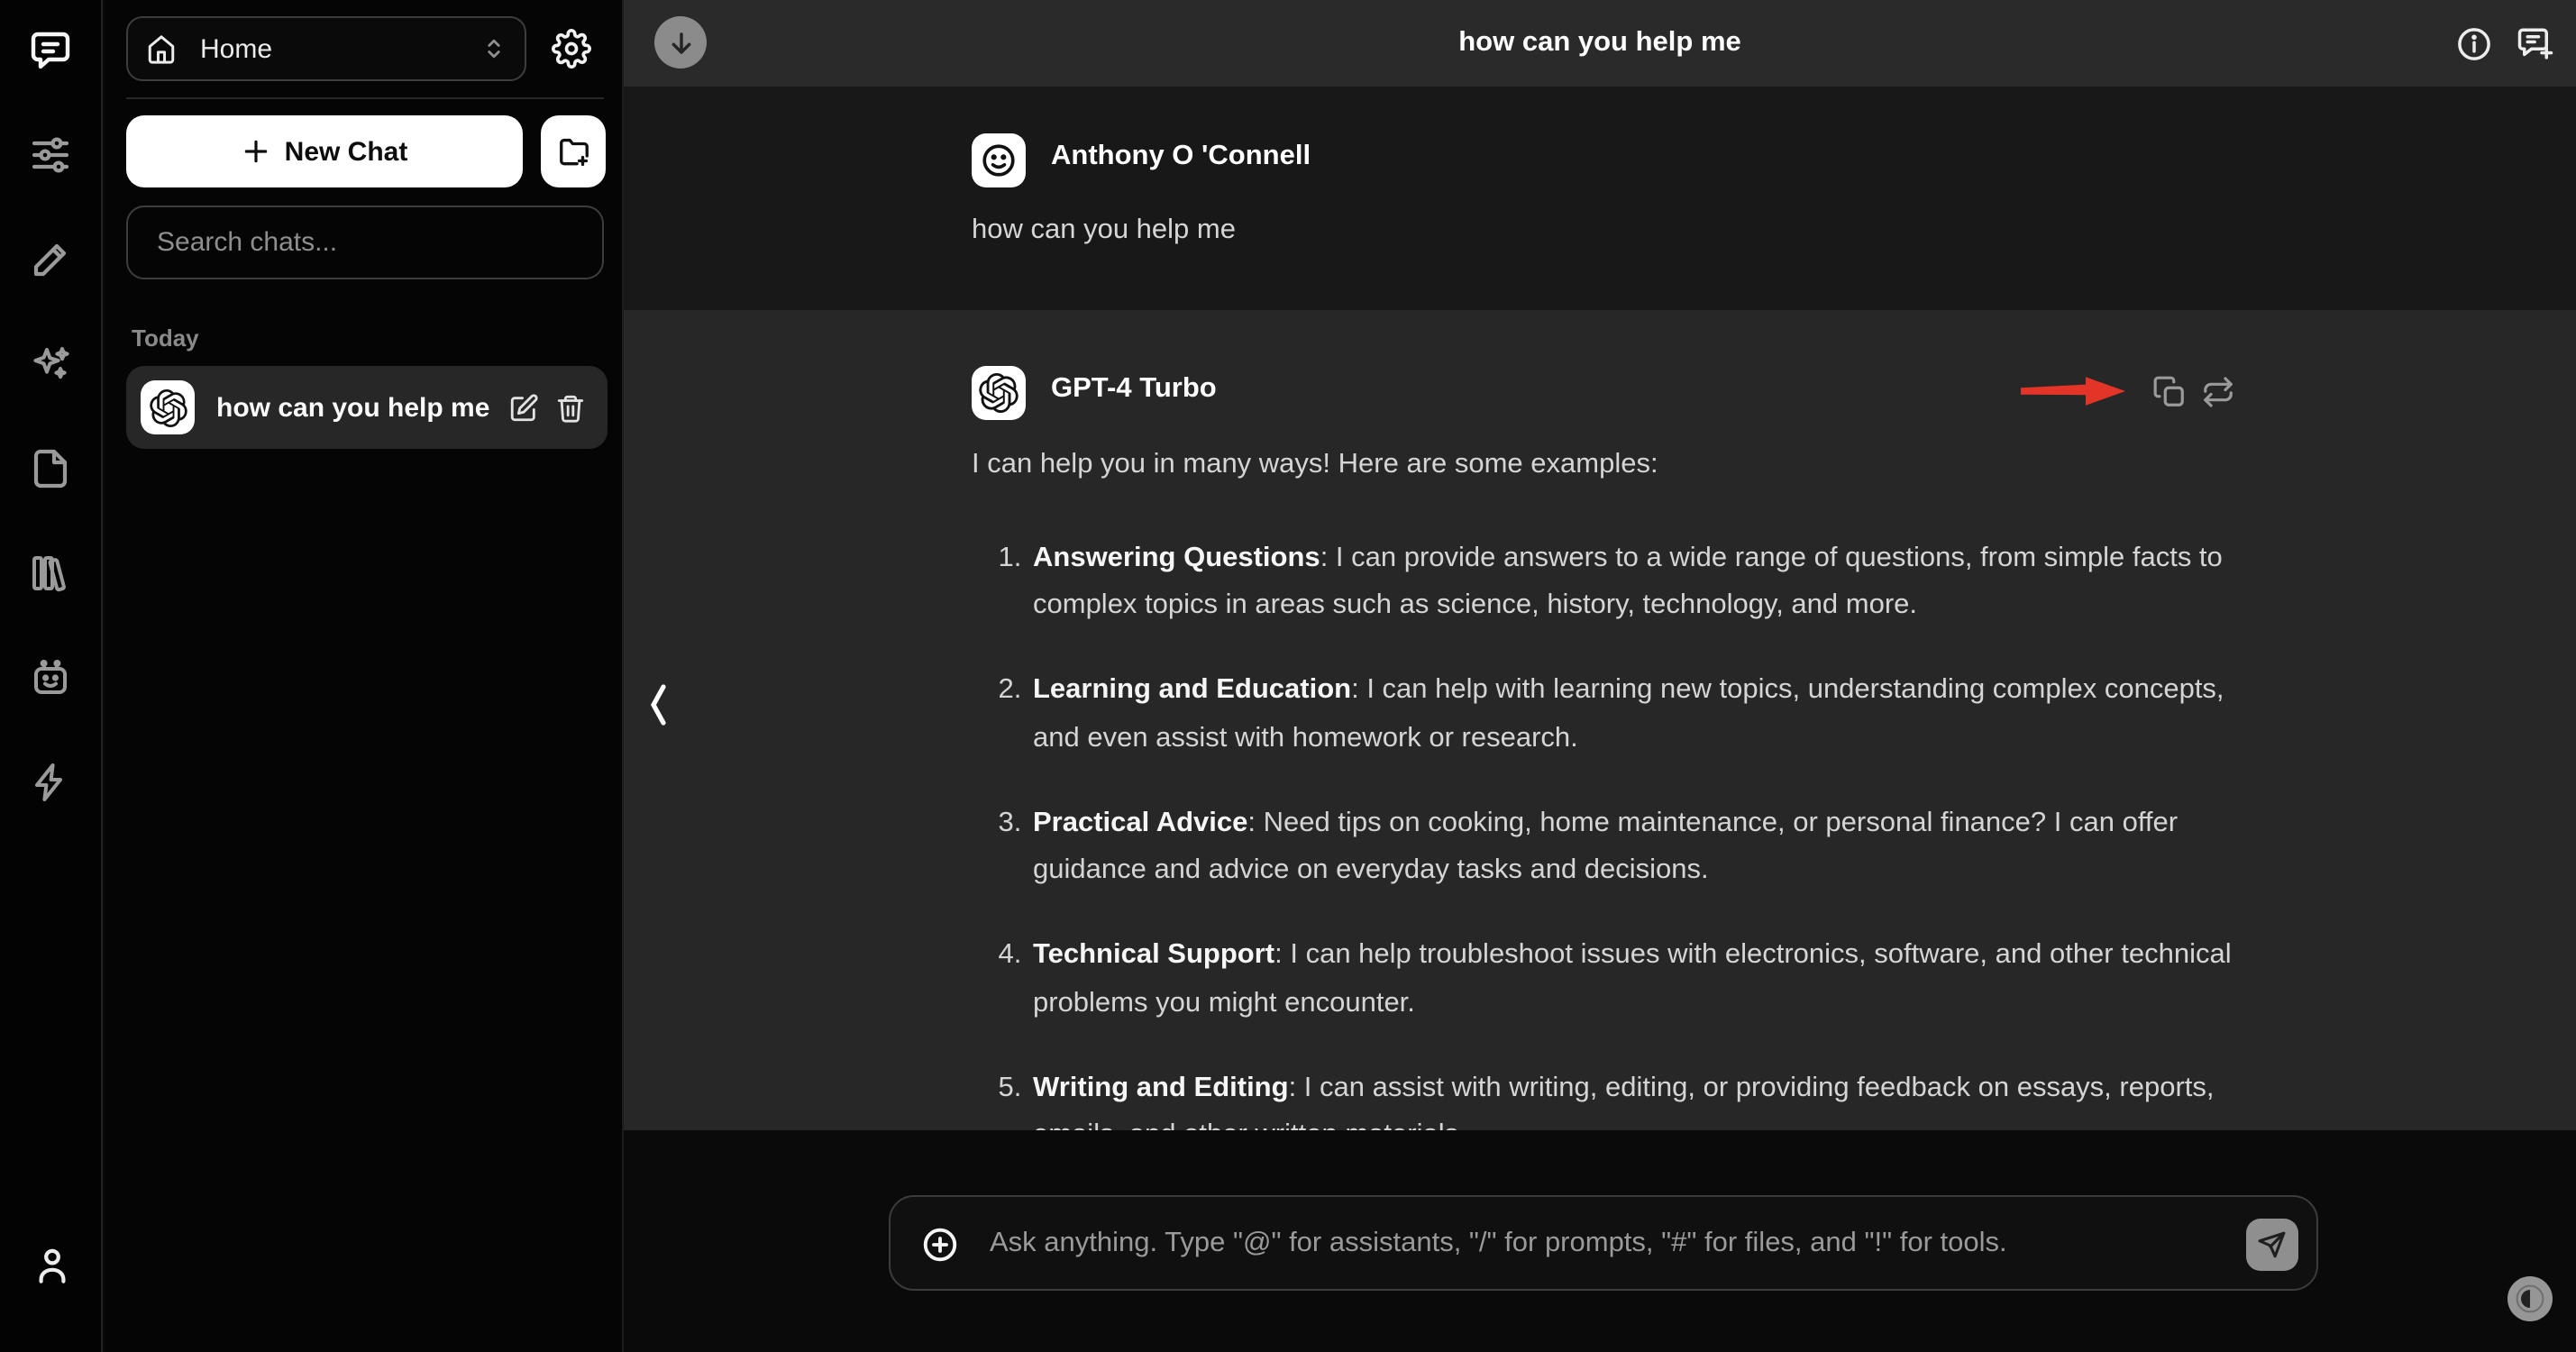 Image resolution: width=2576 pixels, height=1352 pixels. I want to click on icon-rail, so click(51, 676).